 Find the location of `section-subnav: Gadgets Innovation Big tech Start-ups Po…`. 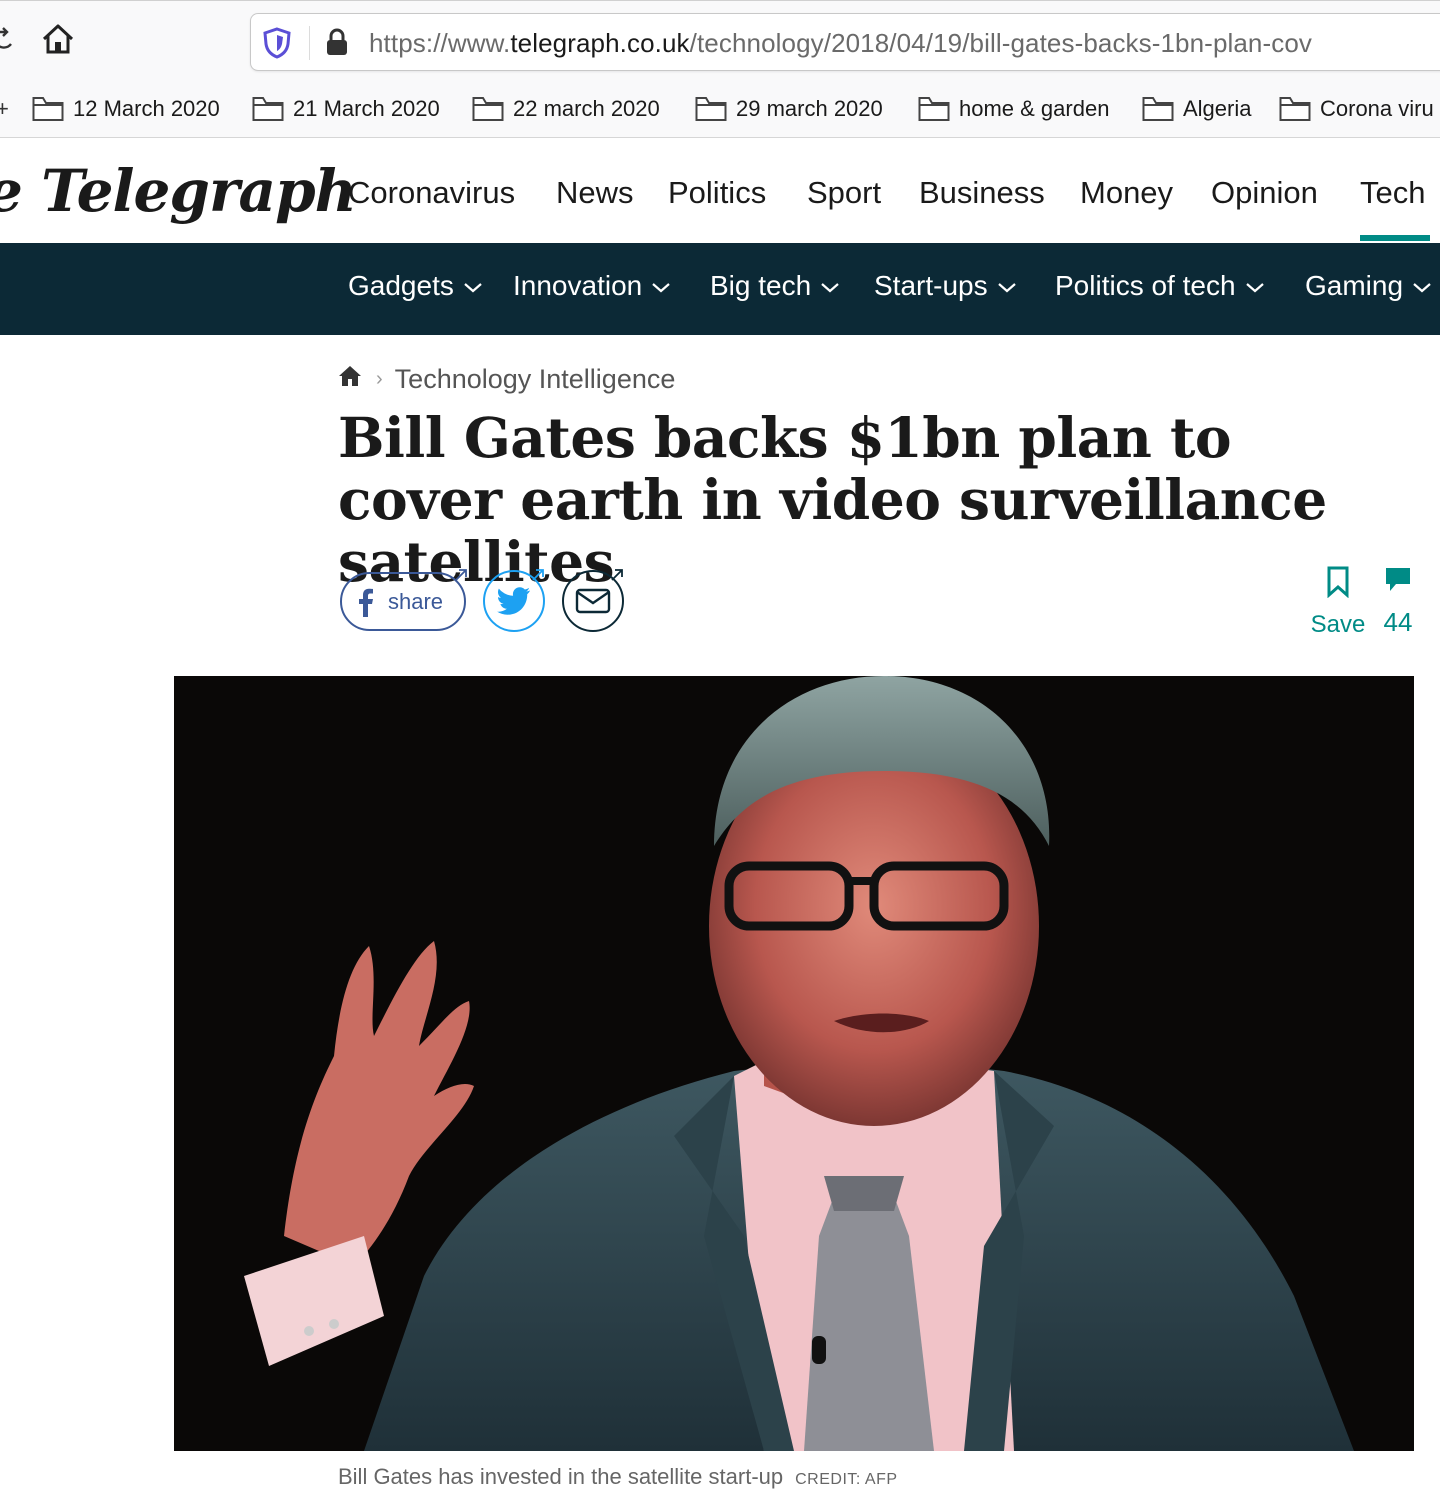

section-subnav: Gadgets Innovation Big tech Start-ups Po… is located at coordinates (720, 289).